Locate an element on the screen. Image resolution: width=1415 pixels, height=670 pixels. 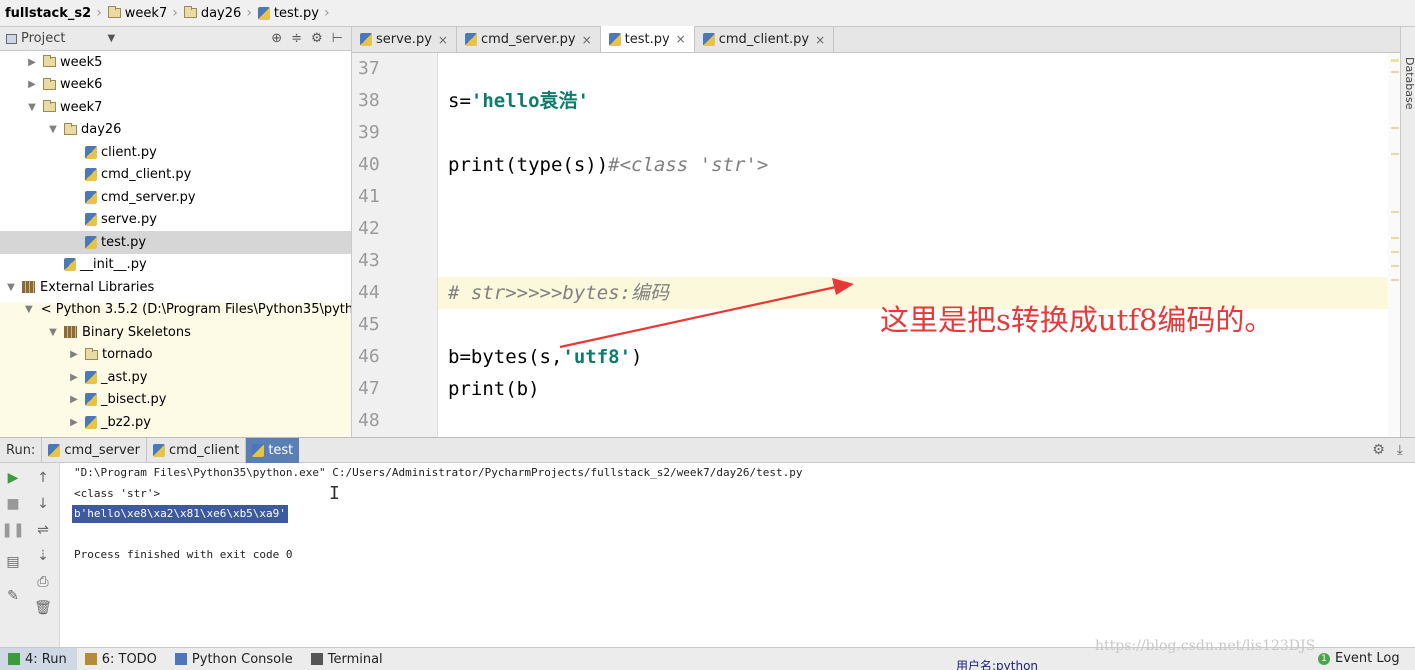
console-line: b'hello\xe8\xa2\x81\xe6\xb5\xa9' is located at coordinates (180, 514).